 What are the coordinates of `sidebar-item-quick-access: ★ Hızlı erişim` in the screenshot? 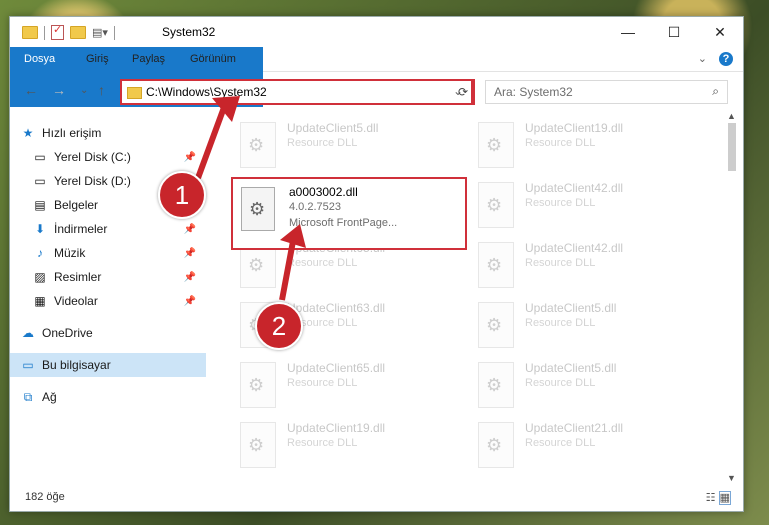 It's located at (118, 133).